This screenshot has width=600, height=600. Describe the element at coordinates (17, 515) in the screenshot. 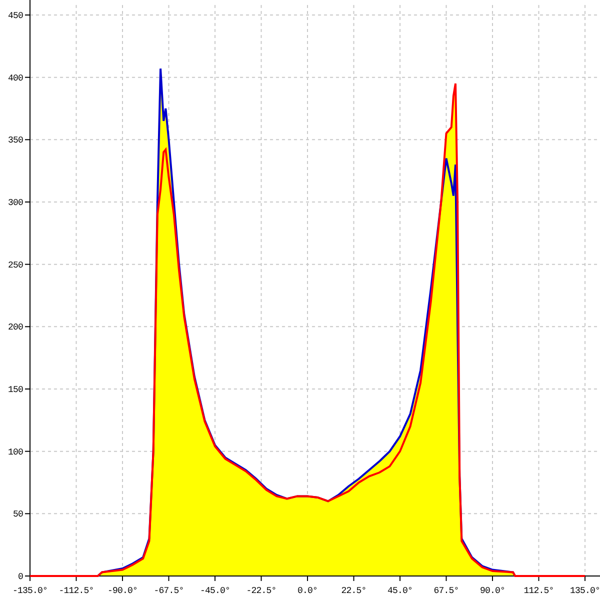

I see `tick-label: 50` at that location.